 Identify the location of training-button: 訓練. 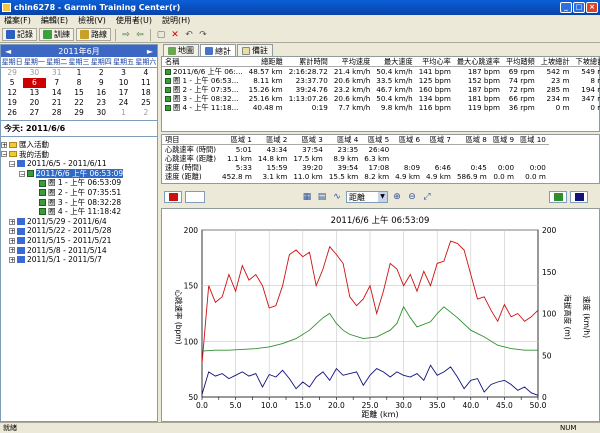
(56, 34).